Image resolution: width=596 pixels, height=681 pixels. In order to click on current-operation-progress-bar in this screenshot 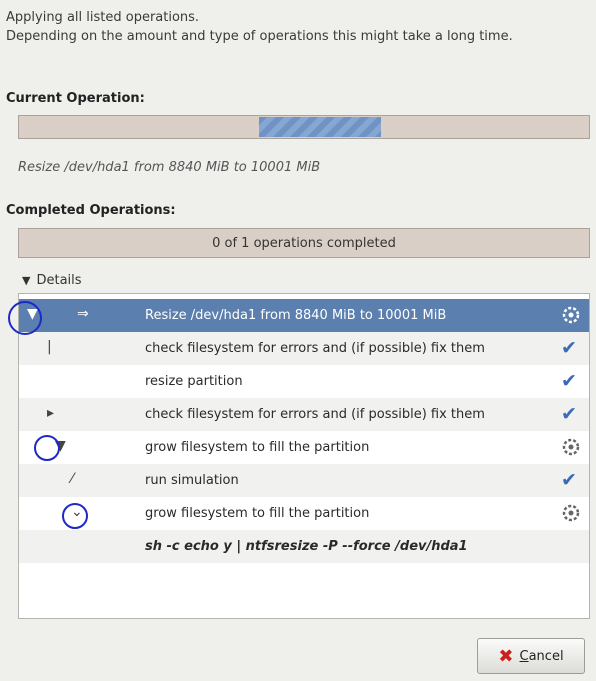, I will do `click(304, 127)`.